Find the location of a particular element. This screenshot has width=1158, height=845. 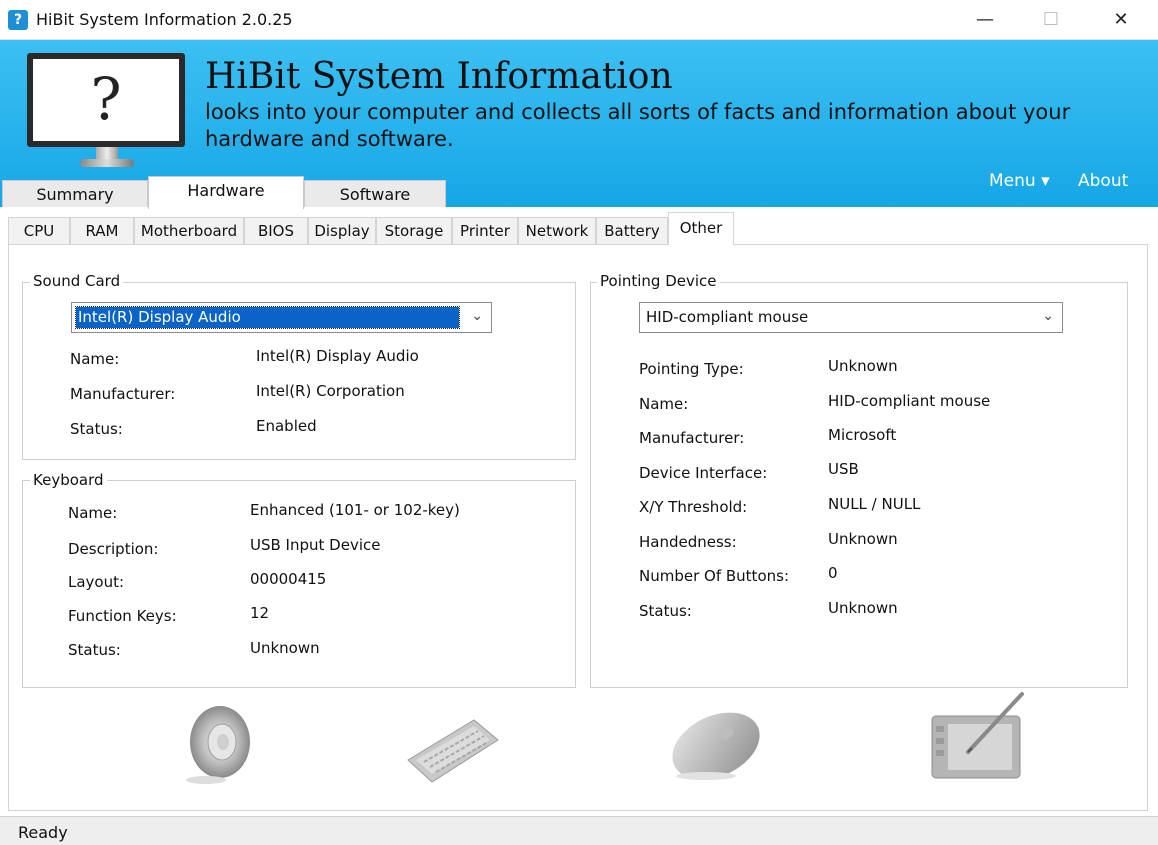

window-title: HiBit System Information 2.0.25 is located at coordinates (164, 19).